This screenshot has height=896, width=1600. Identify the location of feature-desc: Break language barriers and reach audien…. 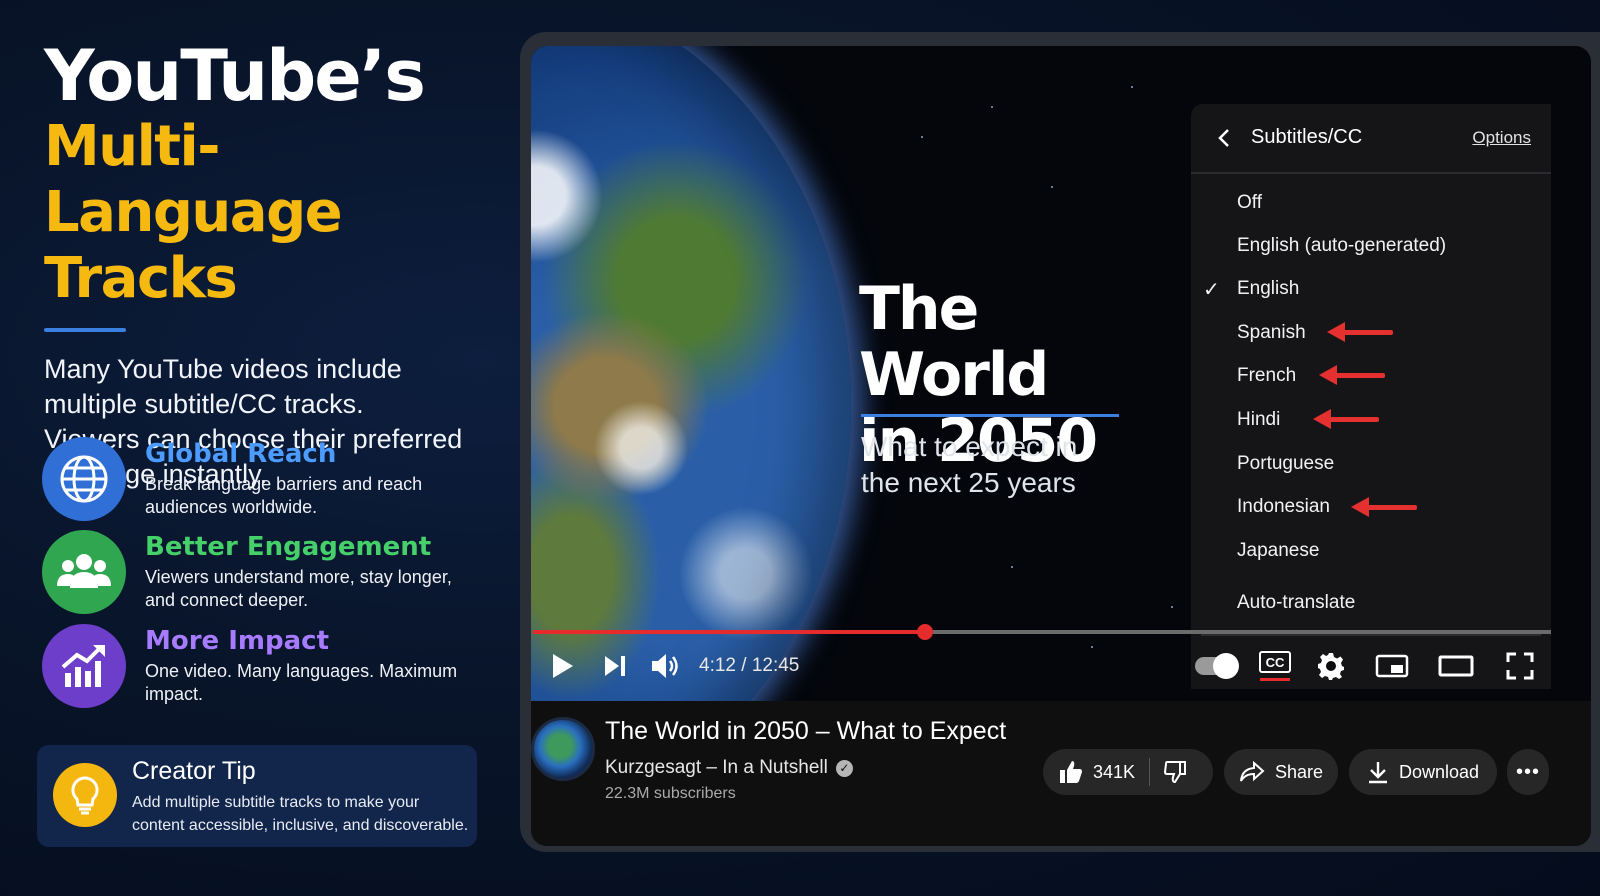
(284, 495).